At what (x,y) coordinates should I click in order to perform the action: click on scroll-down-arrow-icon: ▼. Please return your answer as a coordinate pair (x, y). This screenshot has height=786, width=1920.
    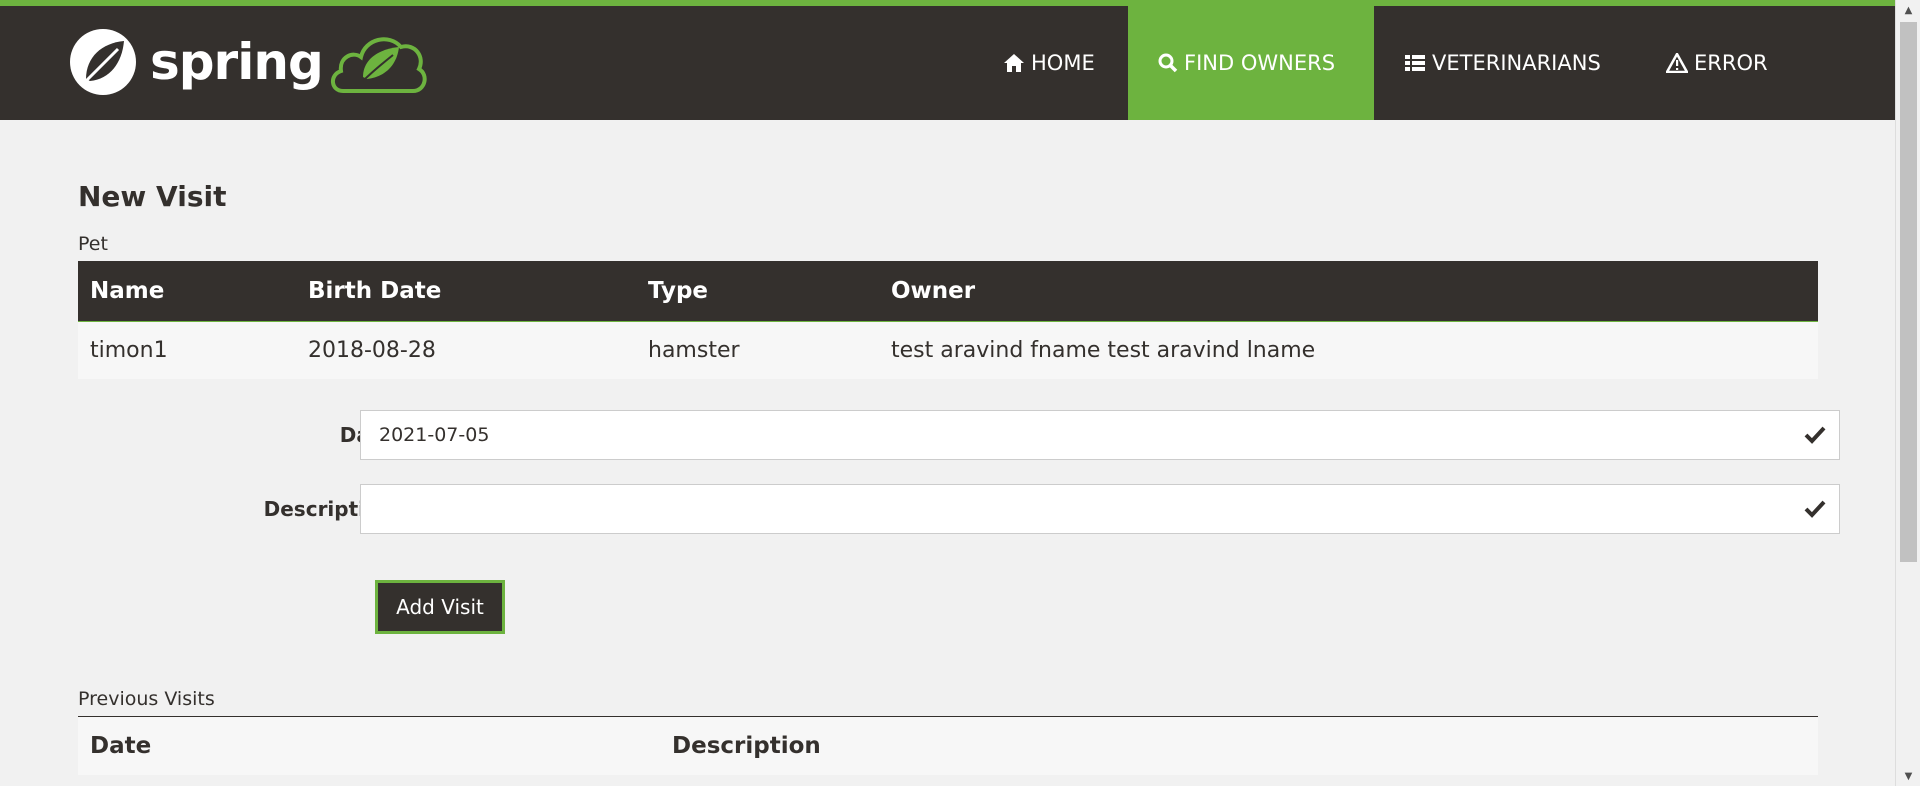
    Looking at the image, I should click on (1908, 776).